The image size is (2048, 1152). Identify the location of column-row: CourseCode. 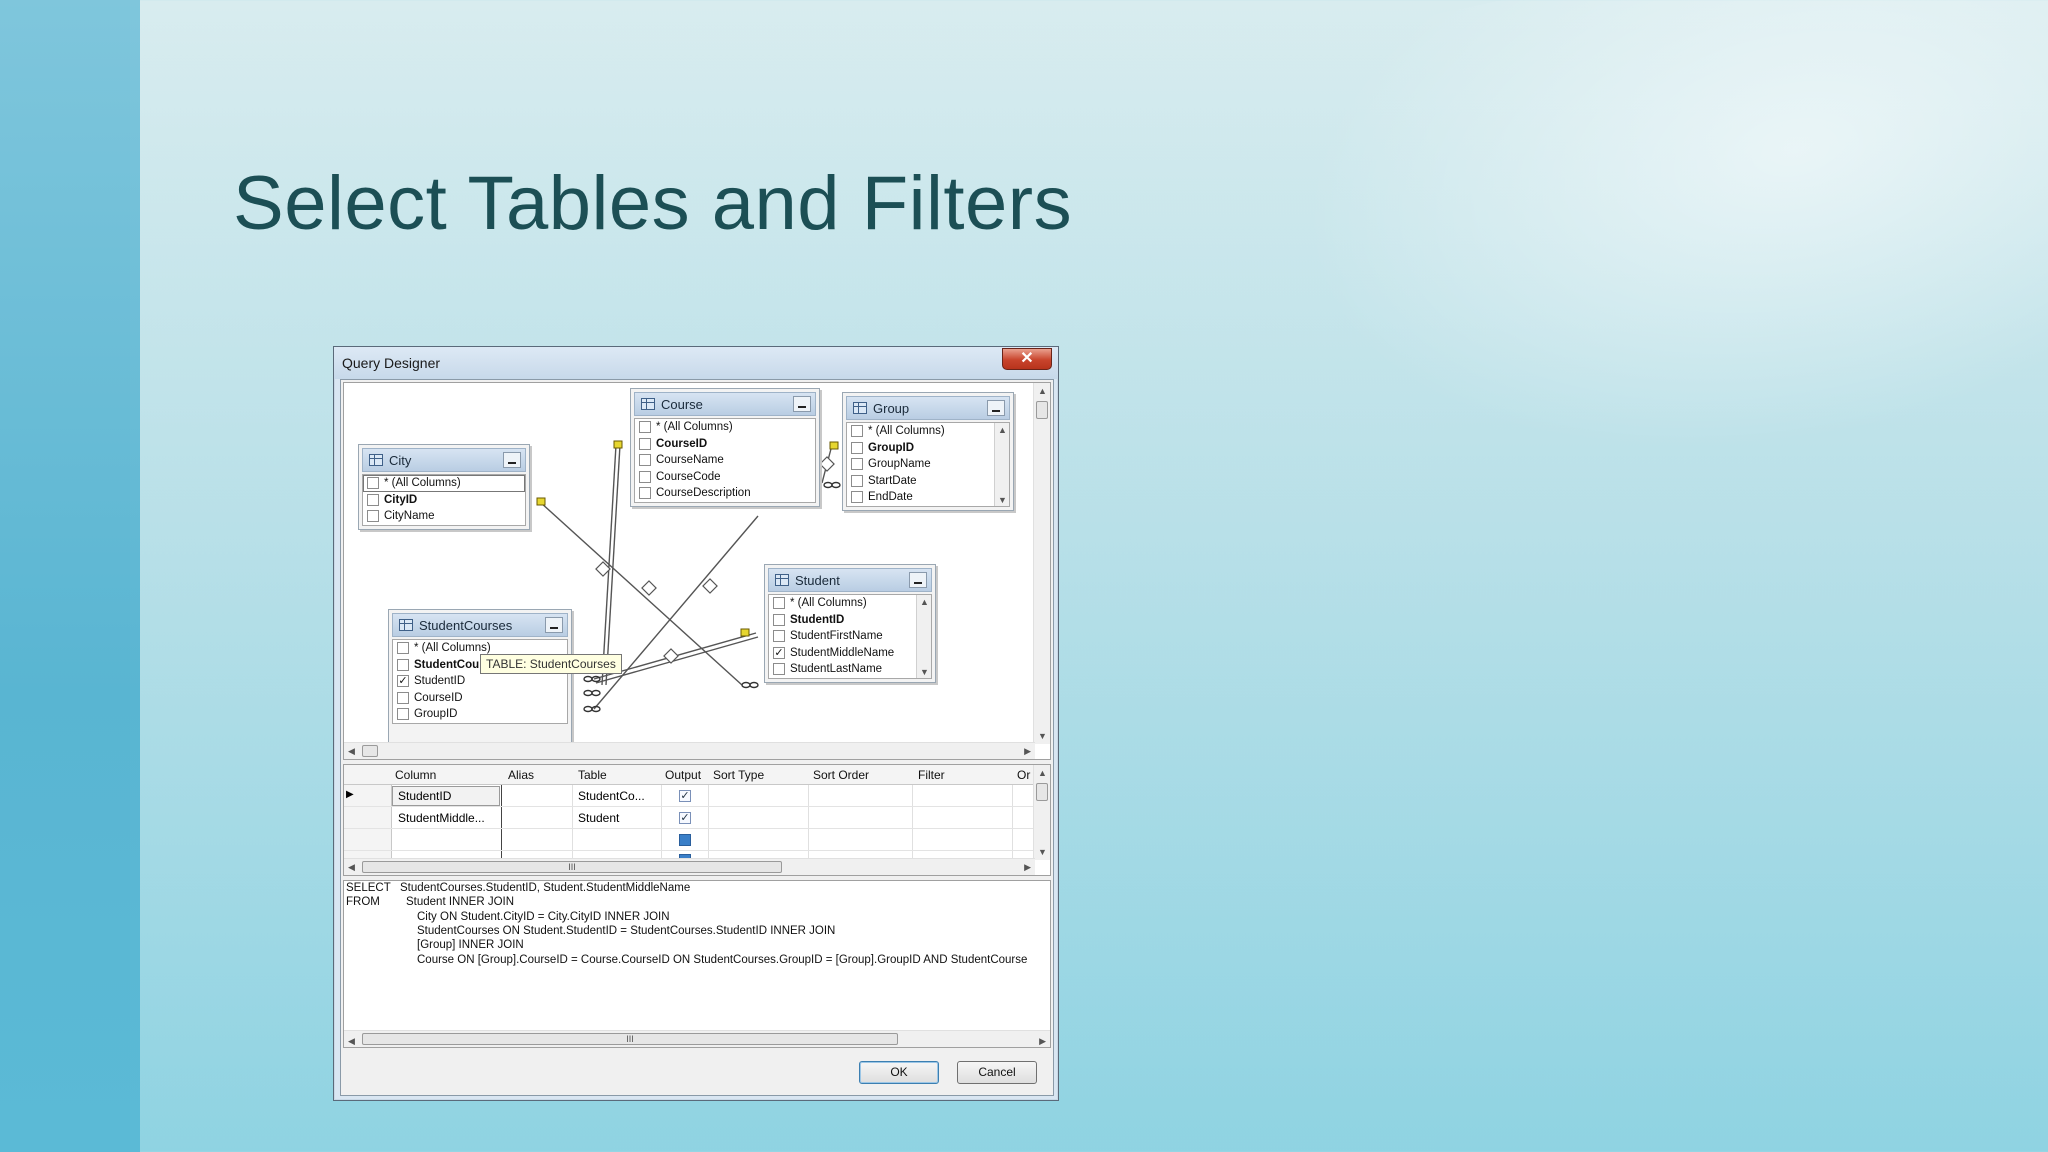
(725, 477).